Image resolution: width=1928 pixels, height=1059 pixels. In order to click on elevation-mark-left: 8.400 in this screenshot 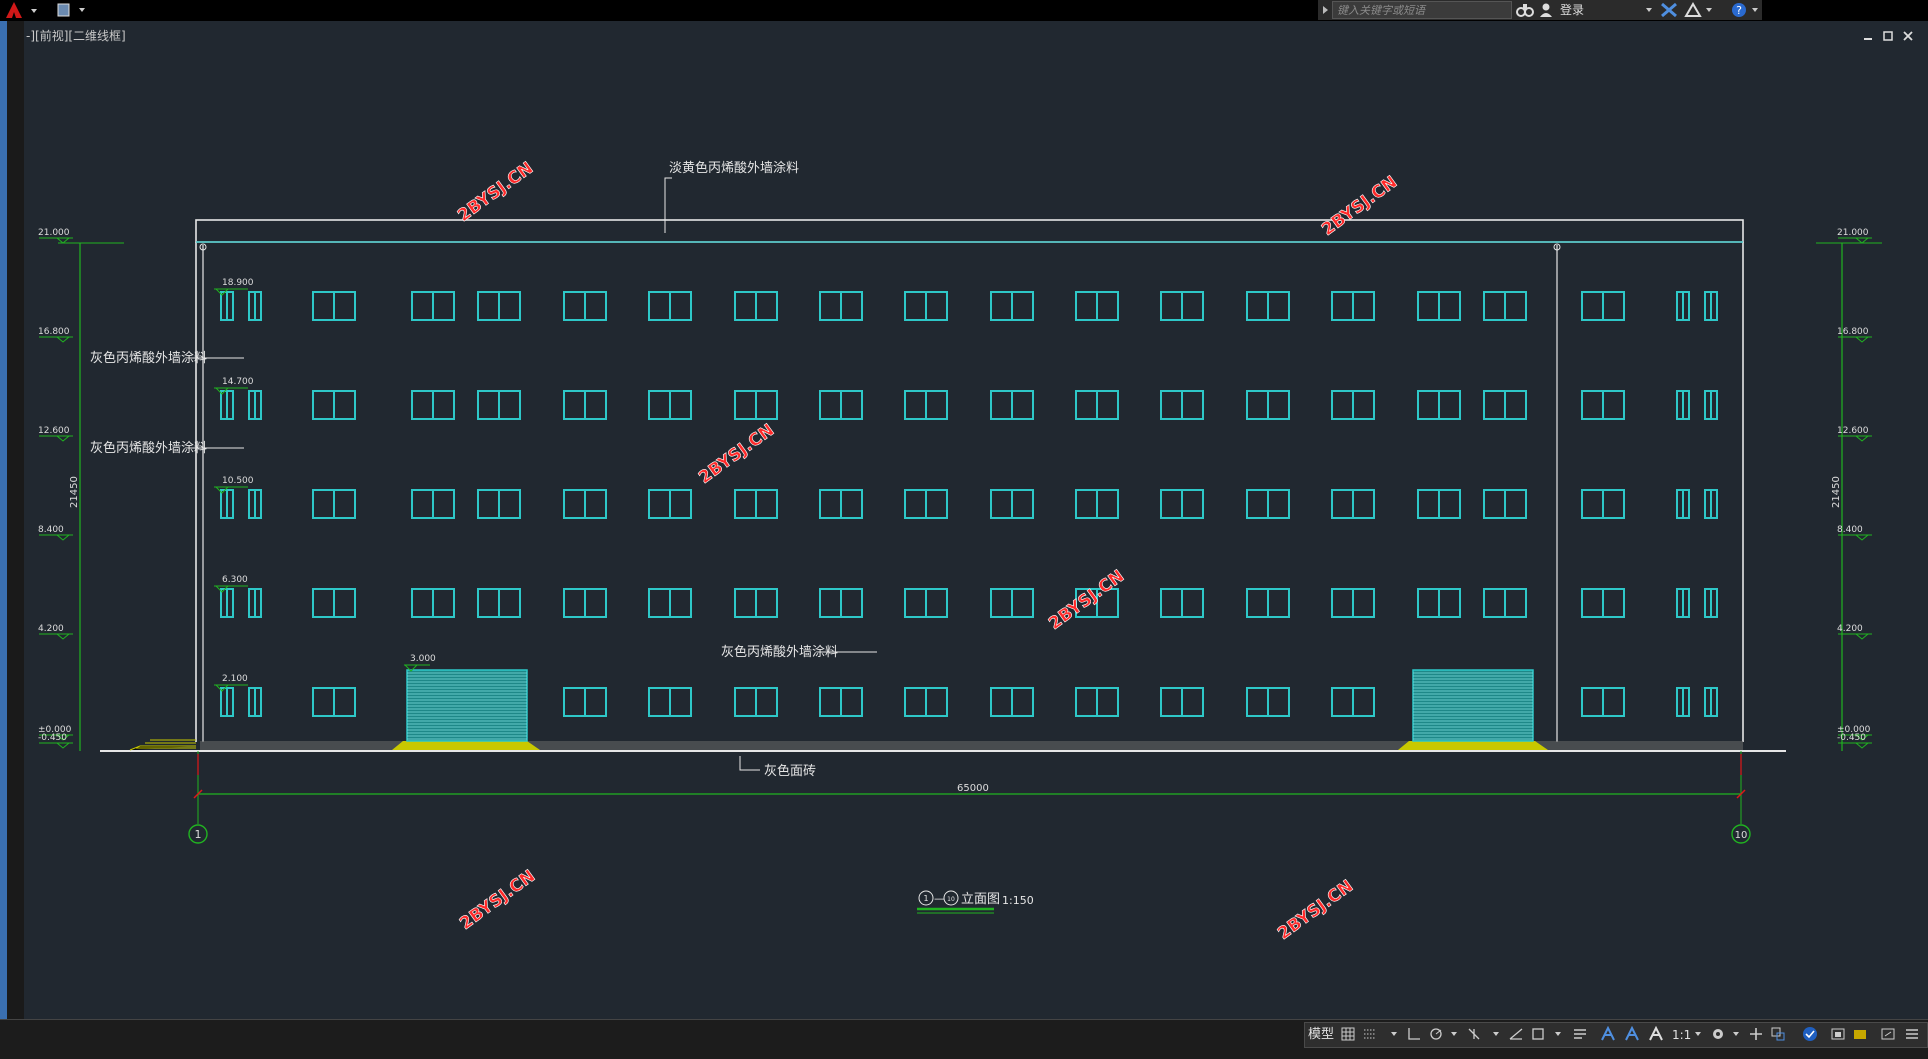, I will do `click(55, 533)`.